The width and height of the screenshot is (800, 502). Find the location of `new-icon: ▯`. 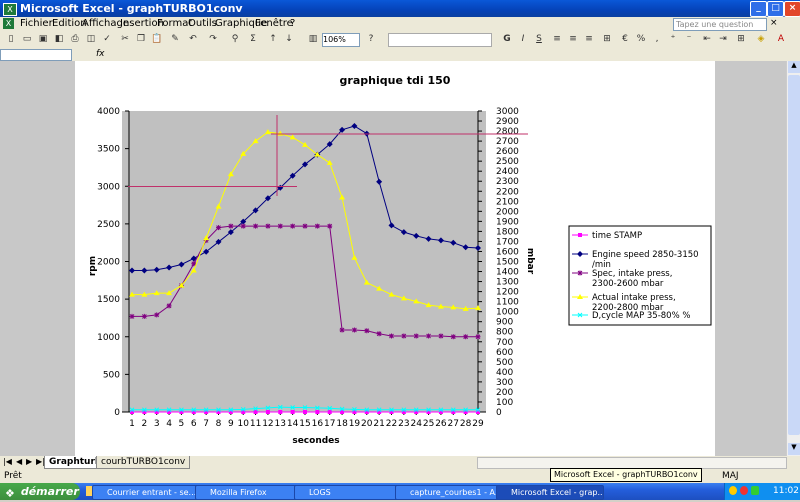

new-icon: ▯ is located at coordinates (11, 39).